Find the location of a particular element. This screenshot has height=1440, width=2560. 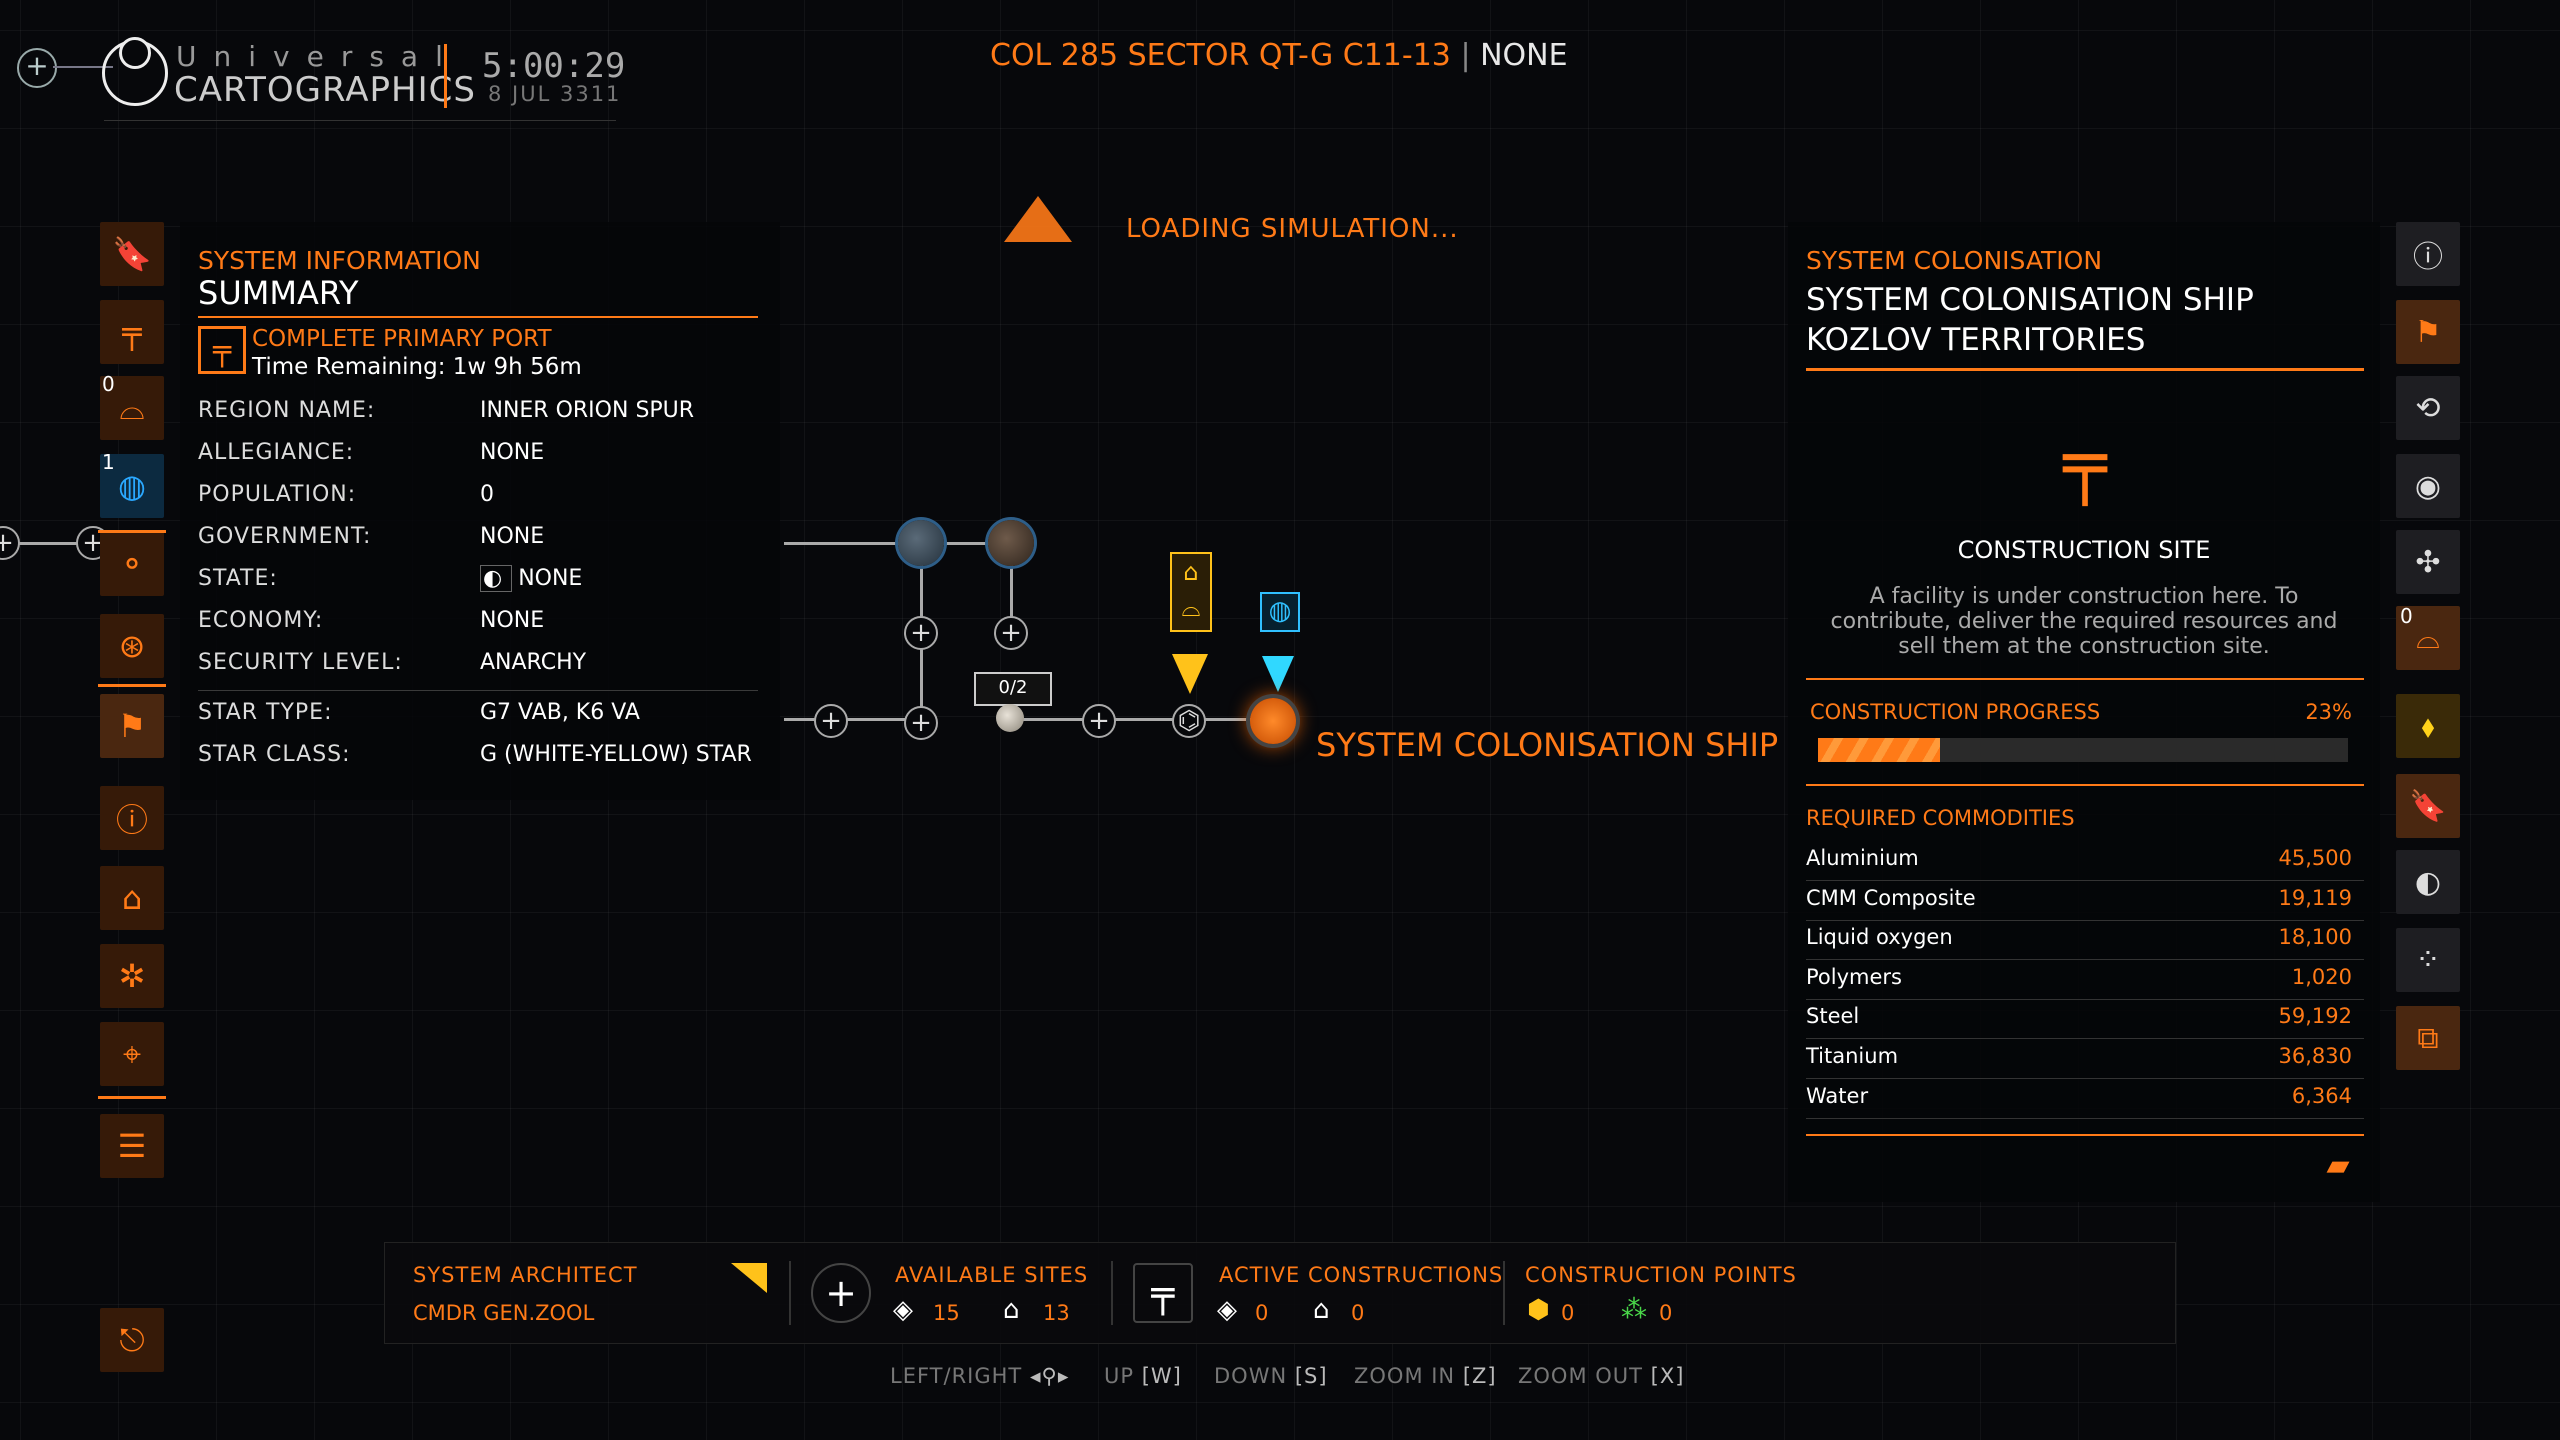

key-hint: UP [W] is located at coordinates (1143, 1376).